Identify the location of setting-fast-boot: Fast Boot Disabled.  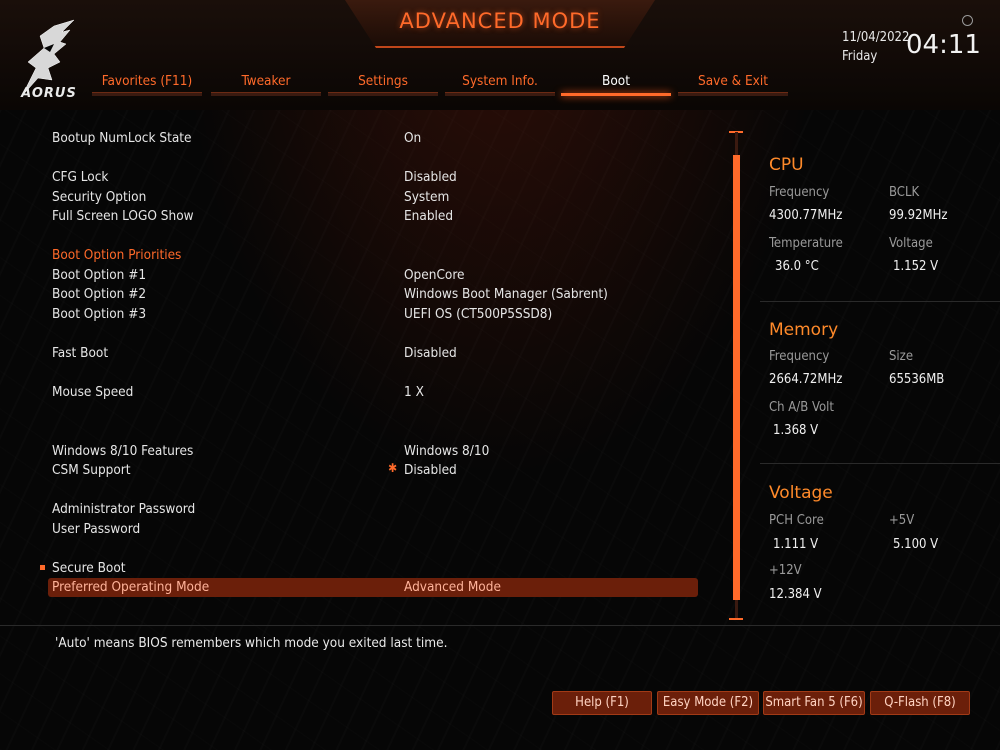
(377, 354).